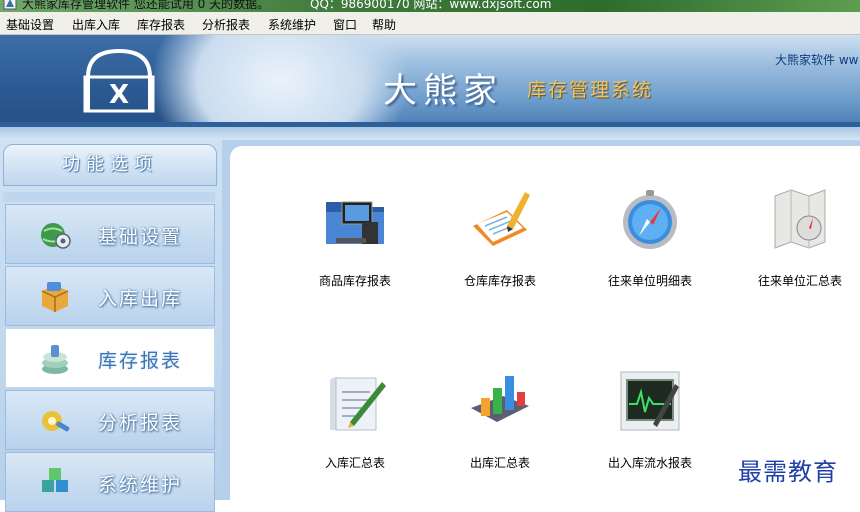  I want to click on banner-highlight, so click(280, 81).